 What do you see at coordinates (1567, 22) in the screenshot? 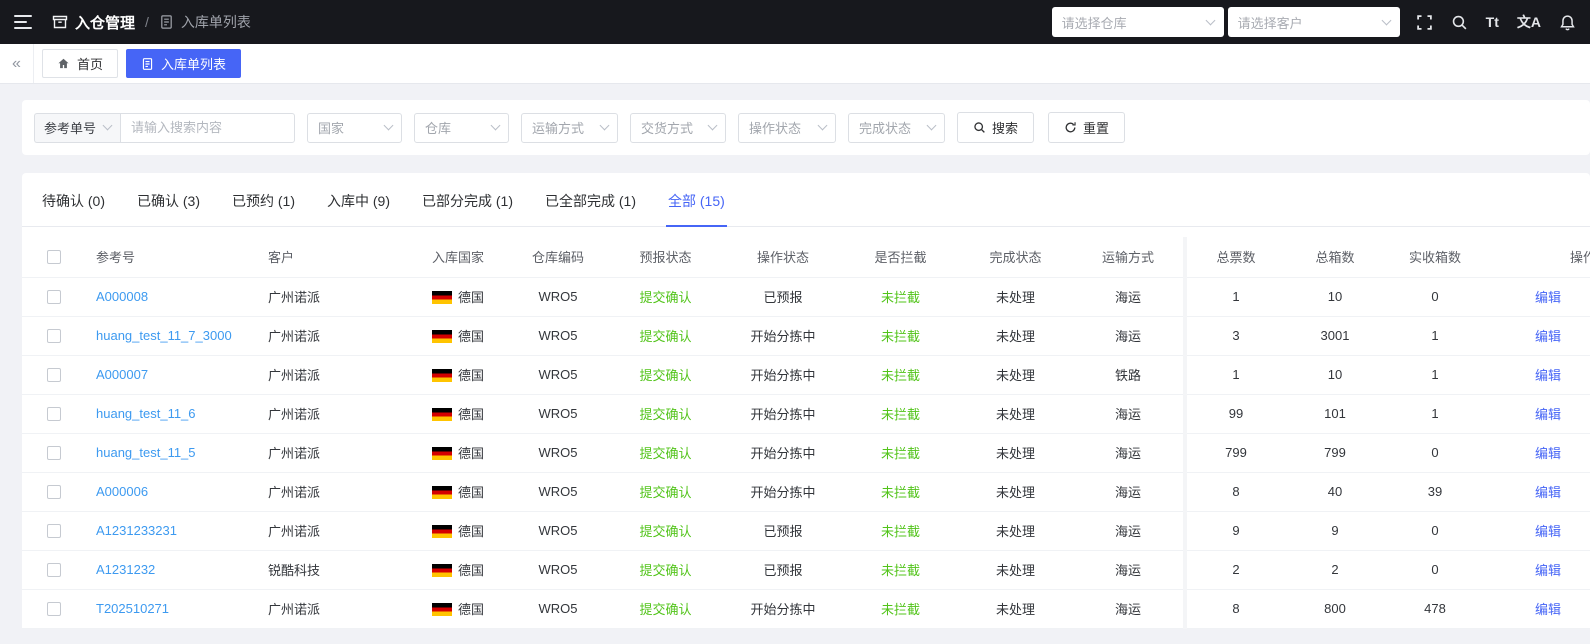
I see `bell-icon` at bounding box center [1567, 22].